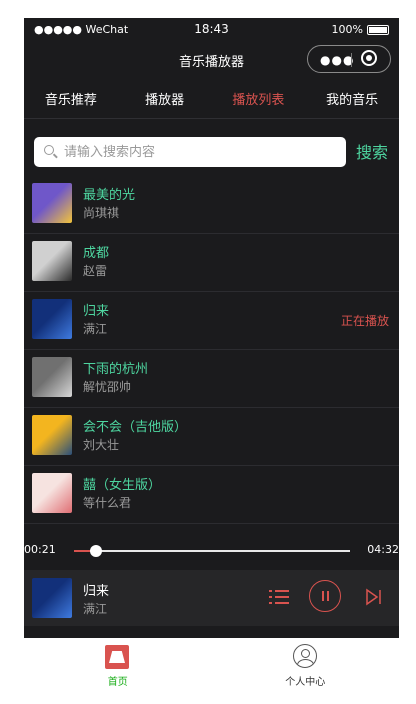 The width and height of the screenshot is (416, 704). I want to click on progress-track, so click(212, 551).